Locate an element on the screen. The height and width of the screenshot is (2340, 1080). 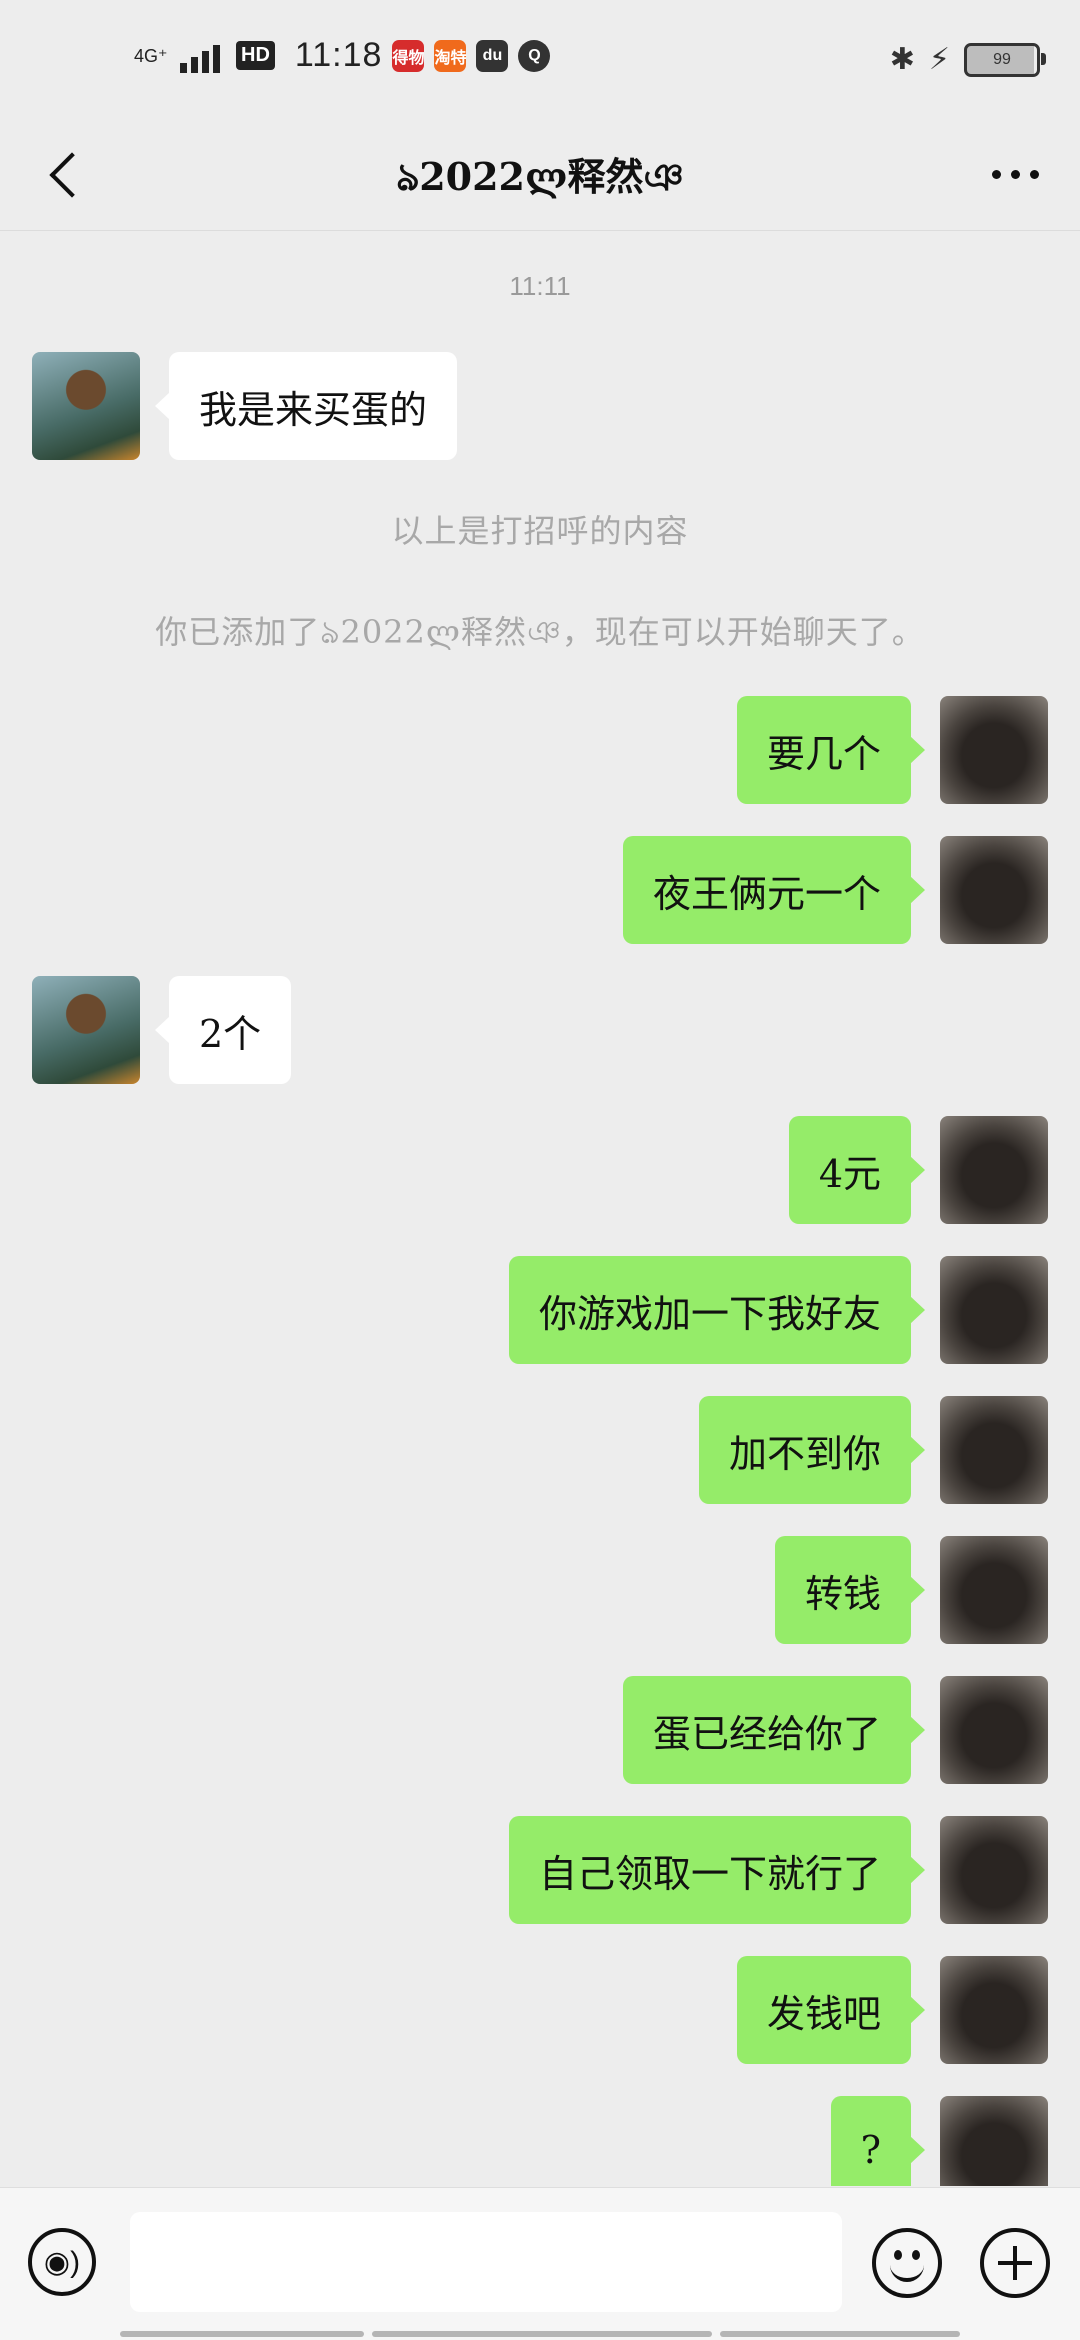
message-row: 我是来买蛋的 is located at coordinates (540, 406).